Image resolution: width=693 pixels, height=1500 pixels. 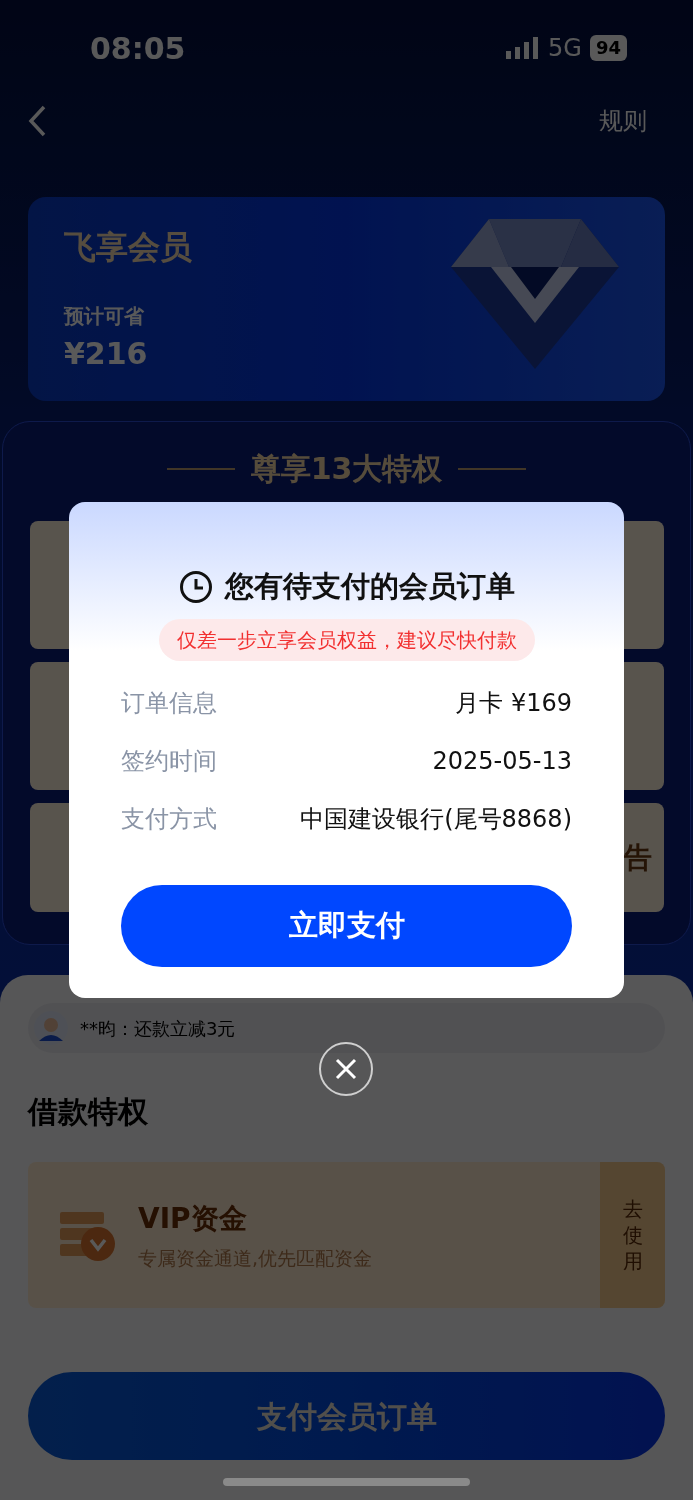 What do you see at coordinates (535, 294) in the screenshot?
I see `diamond-icon` at bounding box center [535, 294].